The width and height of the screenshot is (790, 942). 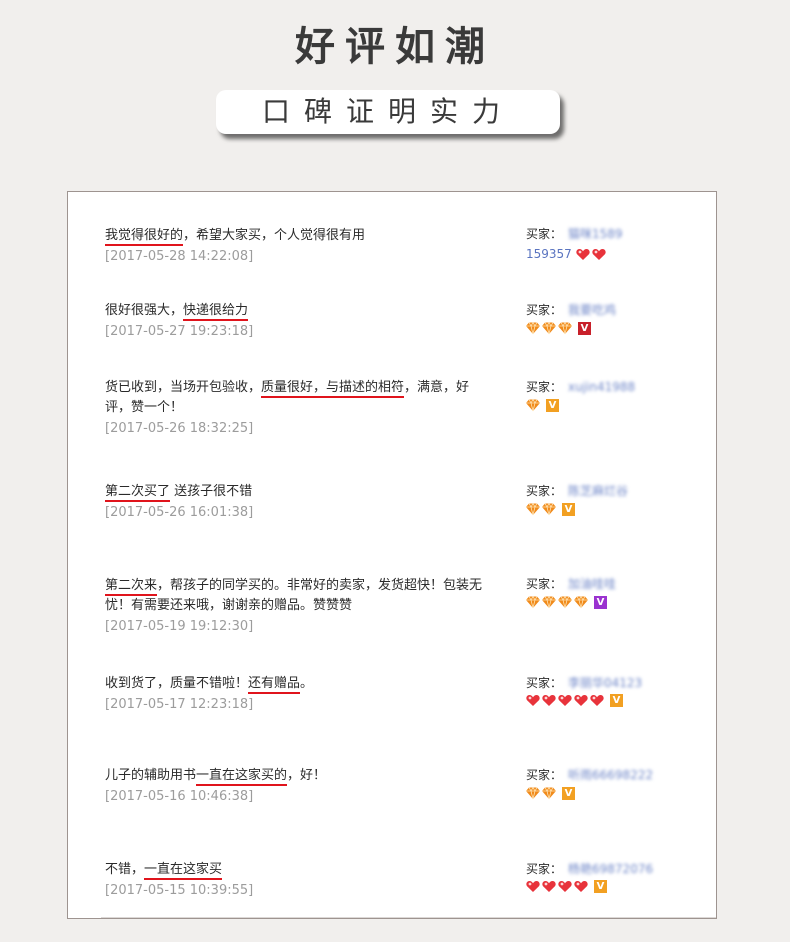 I want to click on review-item: 儿子的辅助用书一直在这家买的，好！ [2017-05-16 10:46:38], so click(x=300, y=785).